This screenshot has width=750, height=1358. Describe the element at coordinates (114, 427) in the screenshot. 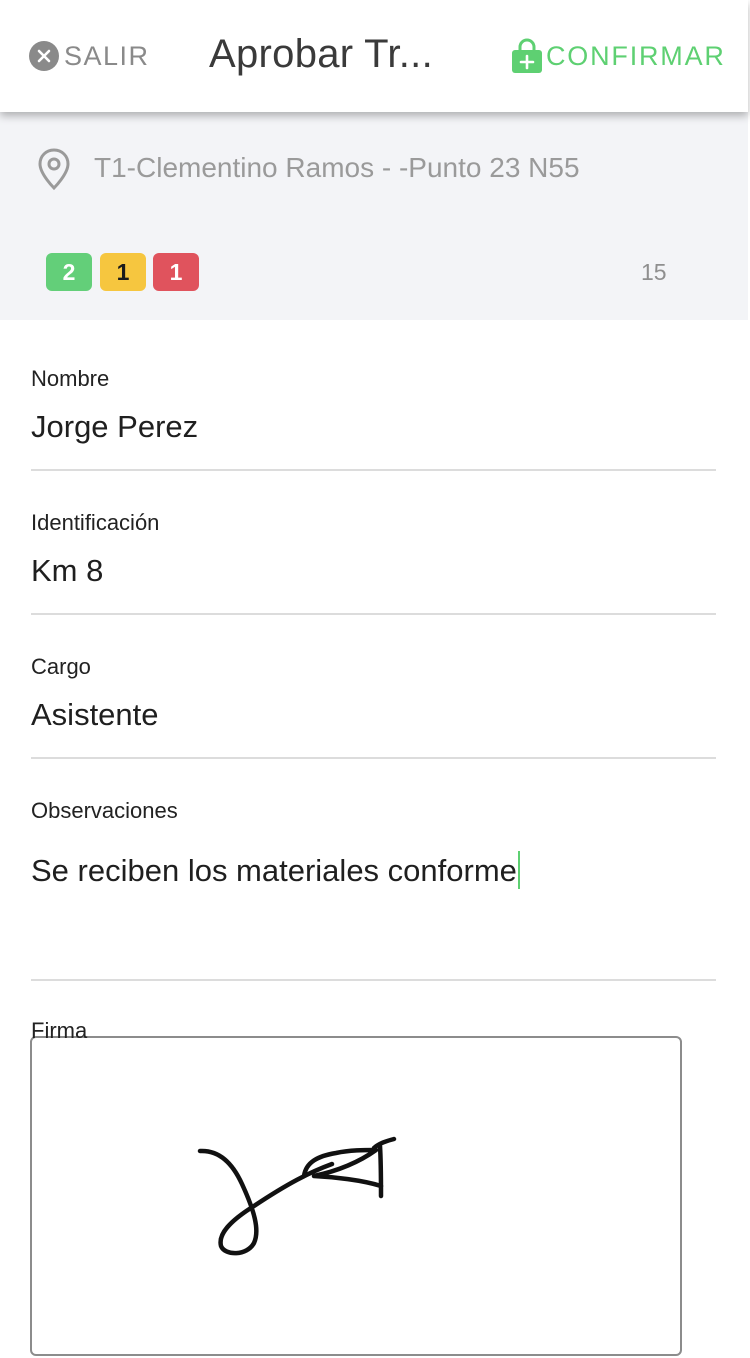

I see `nombre-field: Jorge Perez` at that location.